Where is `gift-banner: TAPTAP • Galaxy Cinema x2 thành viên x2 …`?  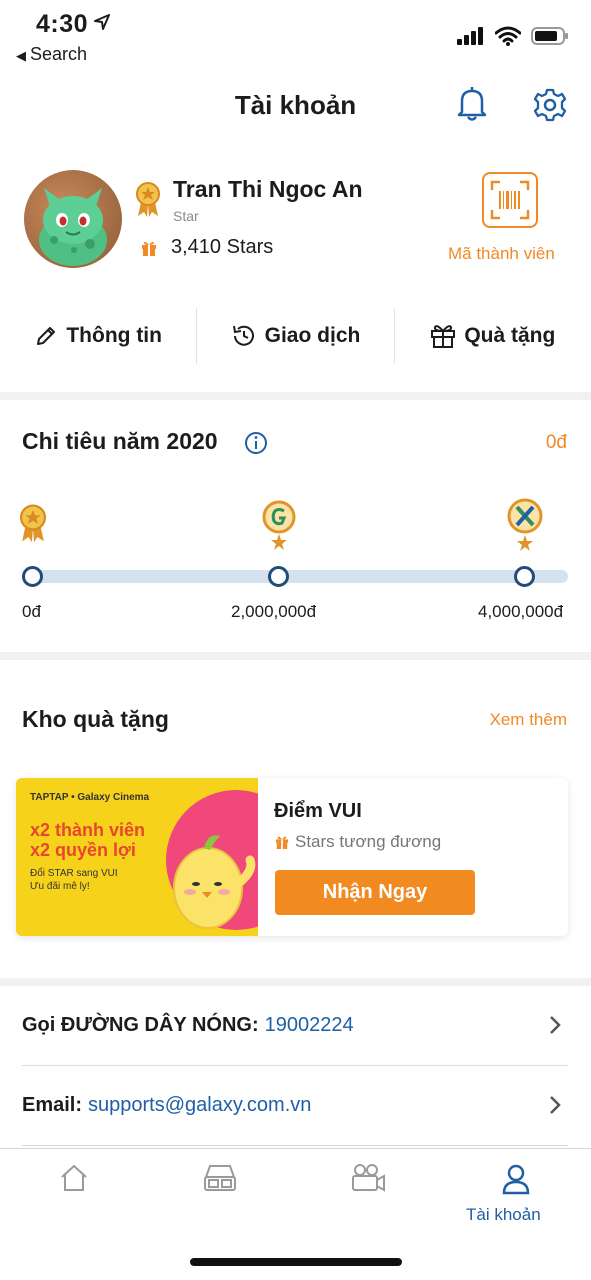
gift-banner: TAPTAP • Galaxy Cinema x2 thành viên x2 … is located at coordinates (137, 857).